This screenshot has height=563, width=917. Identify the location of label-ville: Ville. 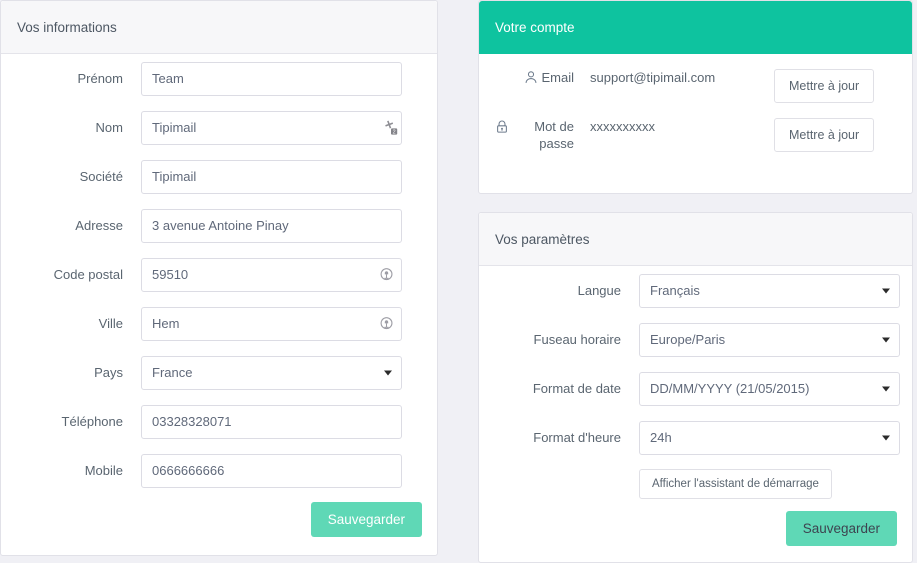
(110, 323).